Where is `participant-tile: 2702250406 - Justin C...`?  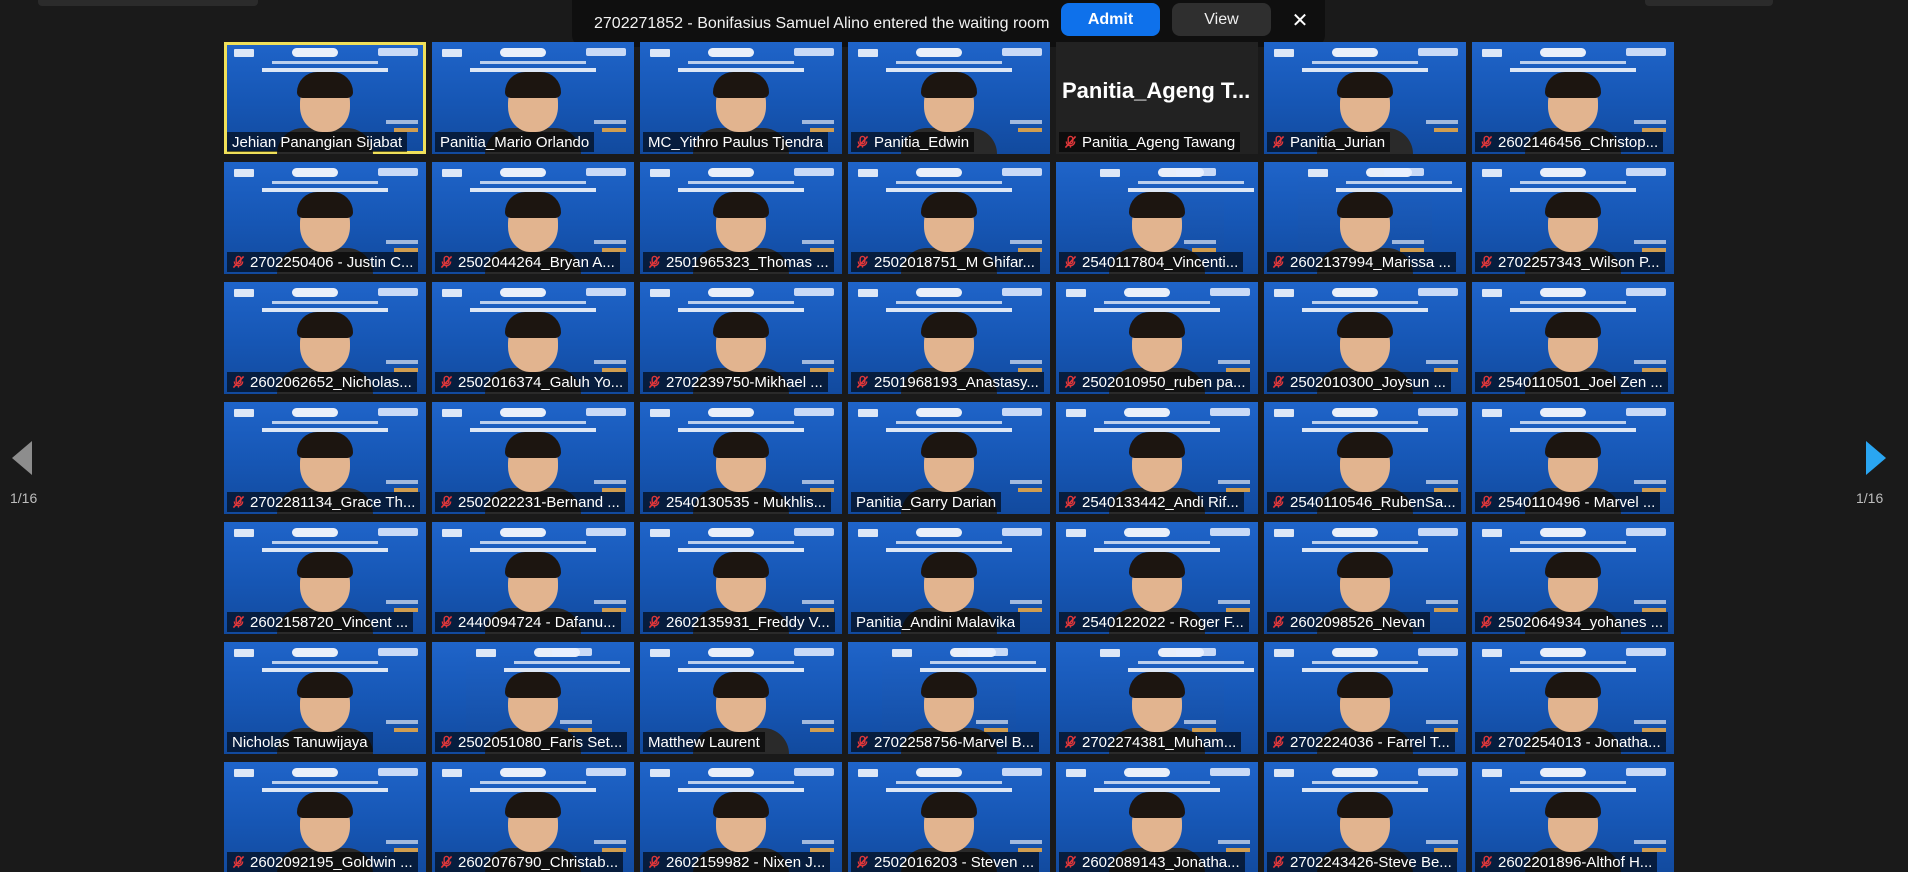 participant-tile: 2702250406 - Justin C... is located at coordinates (325, 218).